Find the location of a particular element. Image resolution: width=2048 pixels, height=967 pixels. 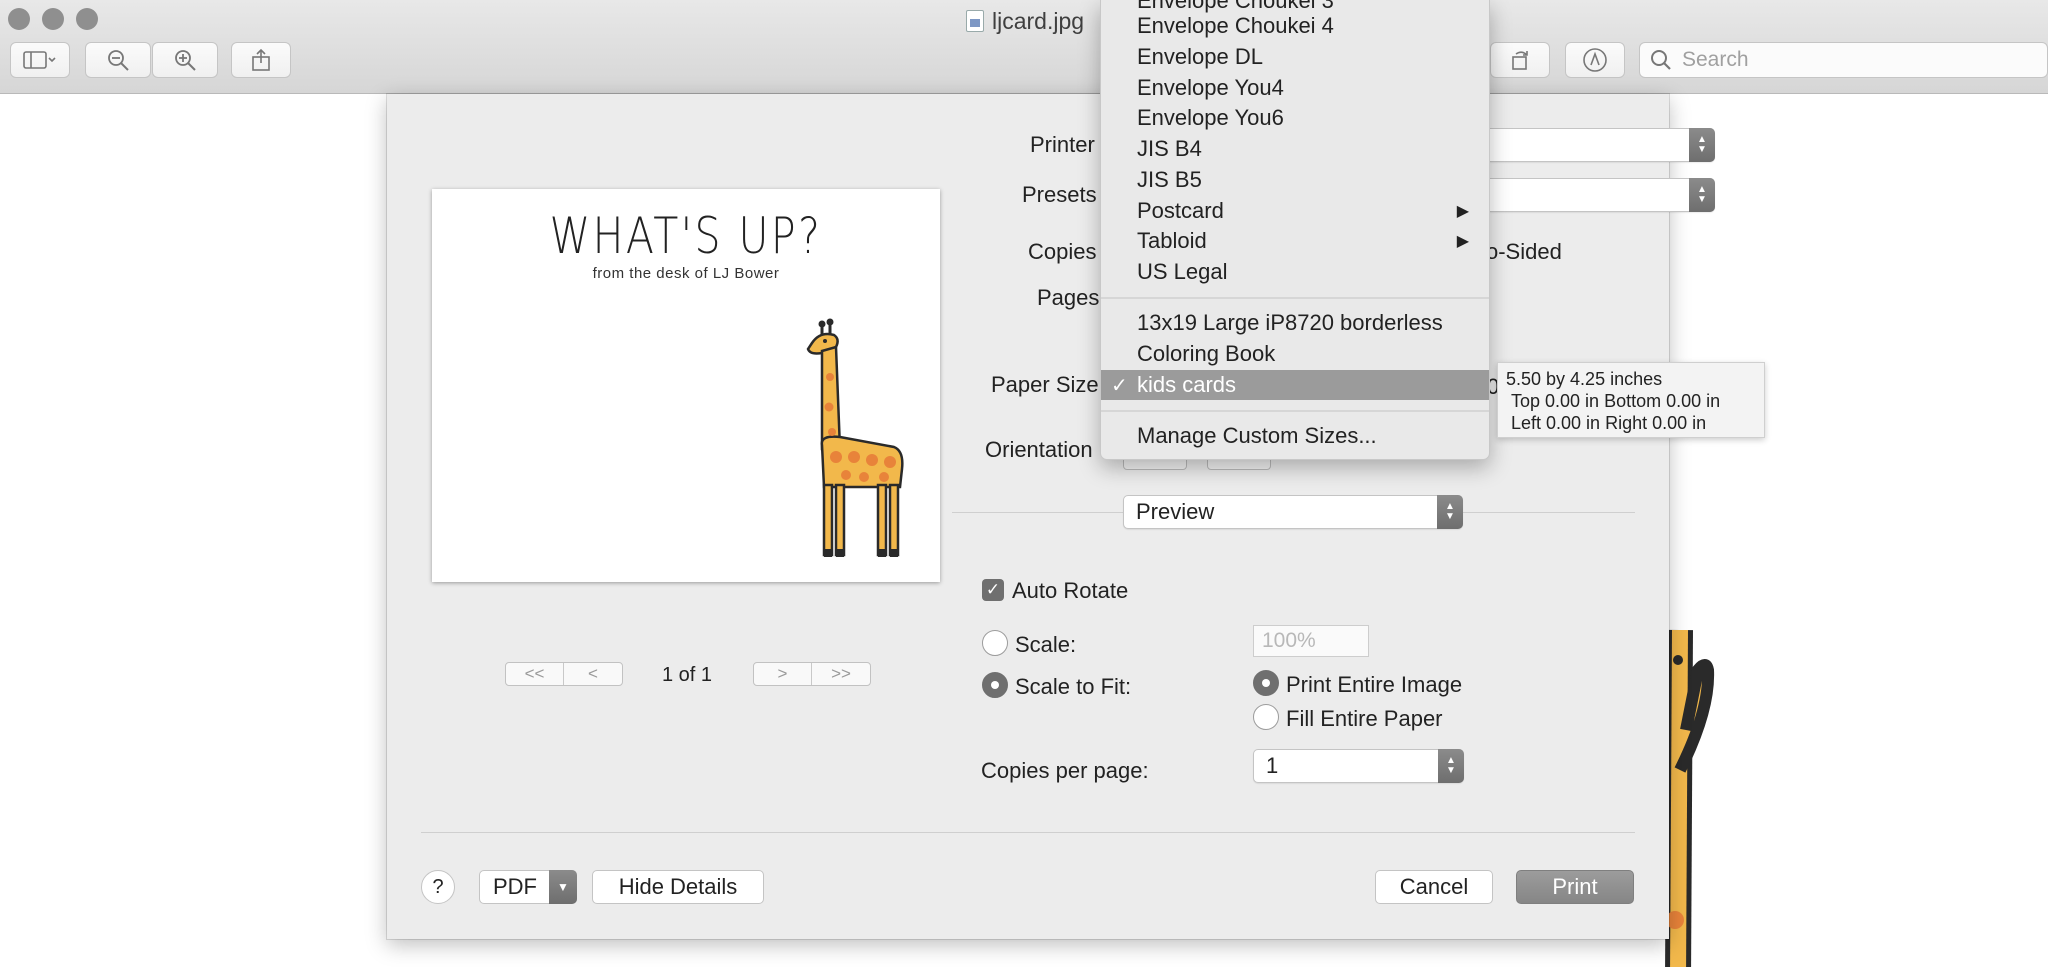

close-window-button is located at coordinates (19, 19).